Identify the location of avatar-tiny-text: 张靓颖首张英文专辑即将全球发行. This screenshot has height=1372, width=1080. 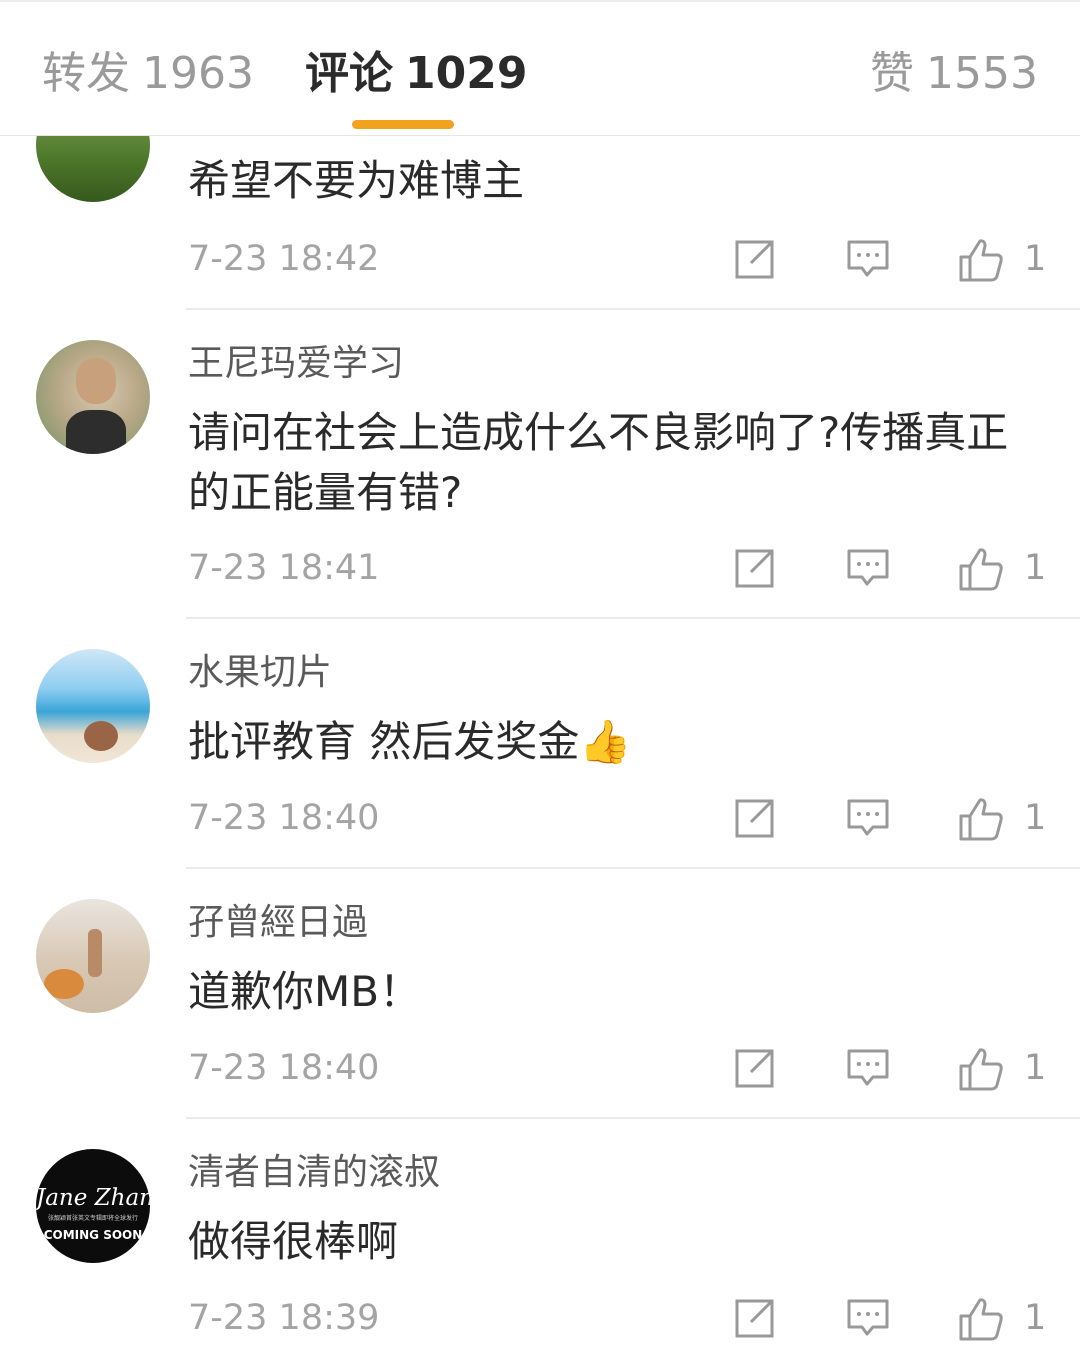
(92, 1218).